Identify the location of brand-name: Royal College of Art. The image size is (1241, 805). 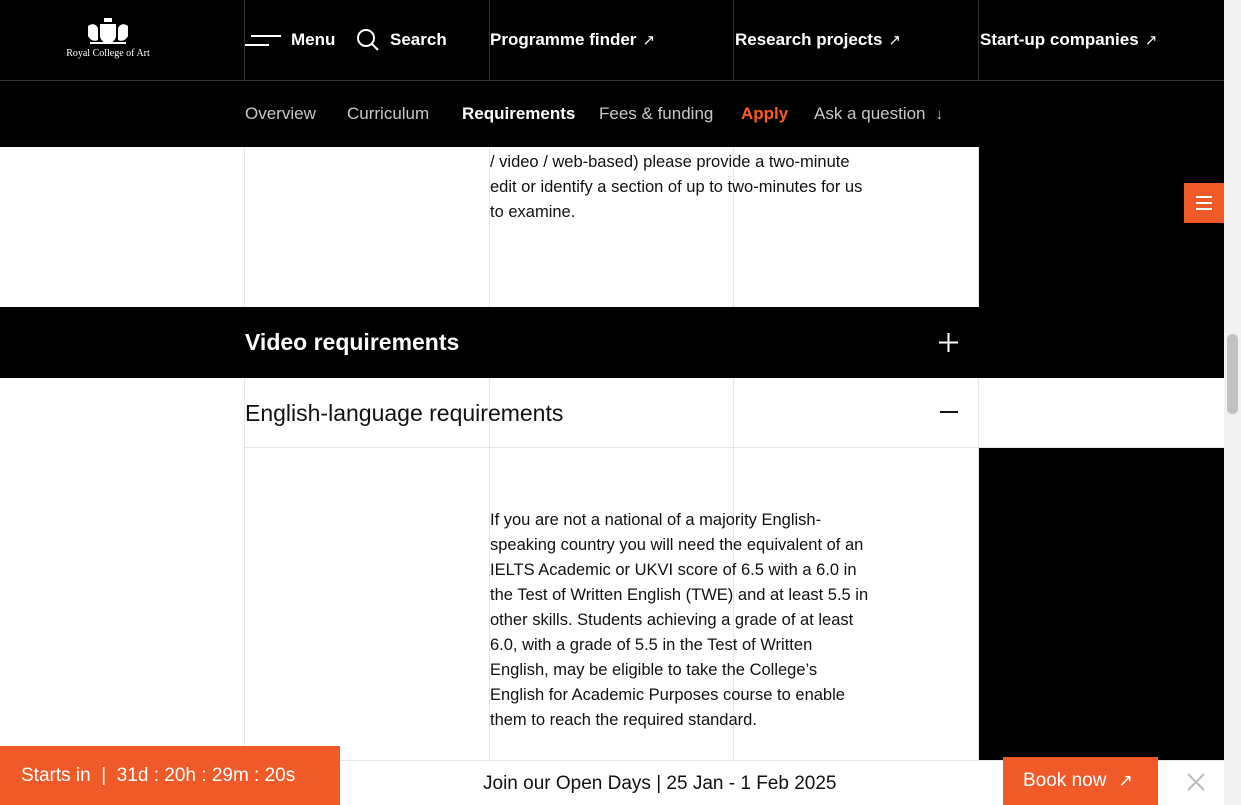
(108, 53).